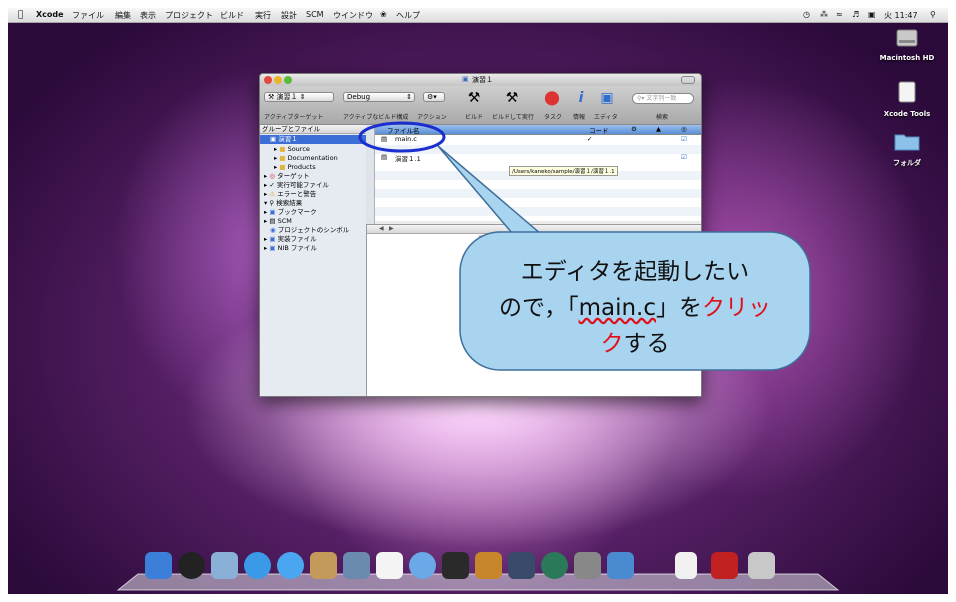 The height and width of the screenshot is (602, 956). Describe the element at coordinates (191, 565) in the screenshot. I see `dock-dashboard-icon` at that location.